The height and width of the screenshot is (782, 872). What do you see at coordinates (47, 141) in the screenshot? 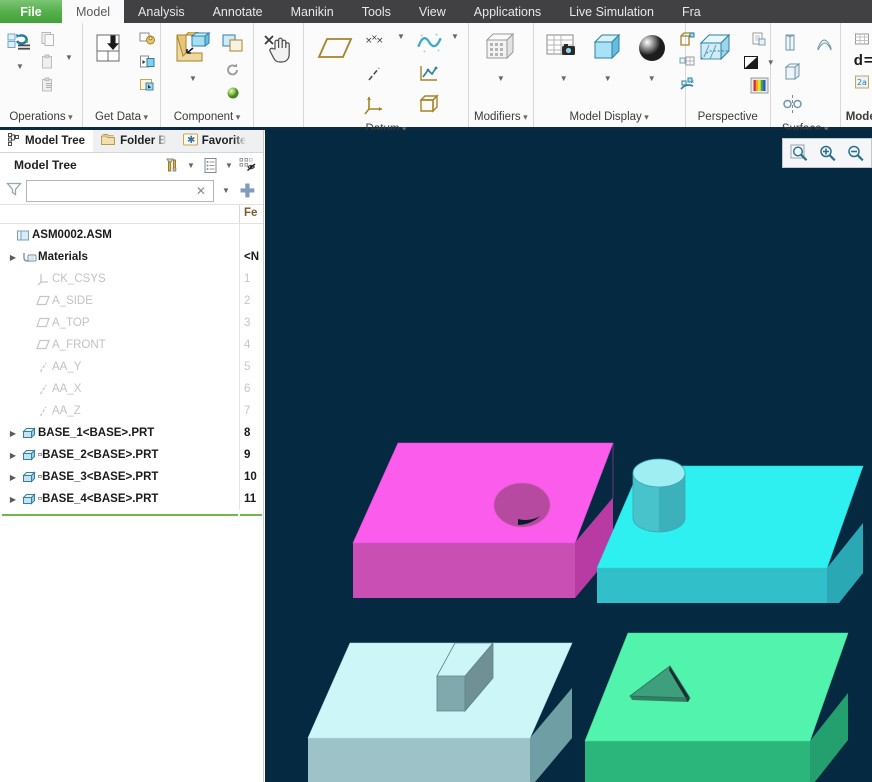
I see `nav-tab-model-tree: Model Tree` at bounding box center [47, 141].